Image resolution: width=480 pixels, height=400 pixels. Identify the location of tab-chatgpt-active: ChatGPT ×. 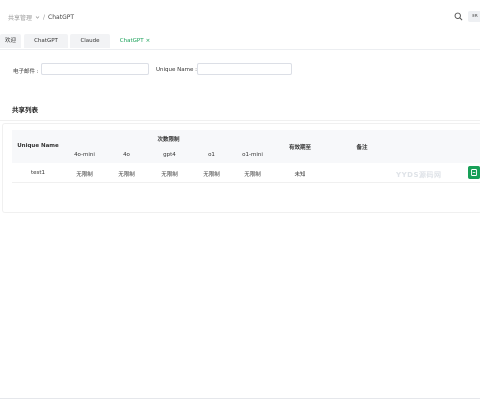
(135, 41).